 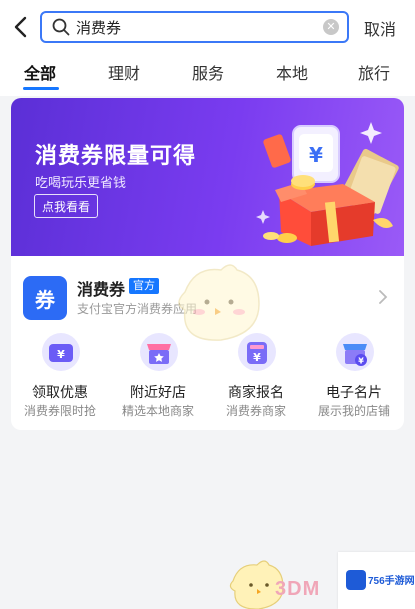 I want to click on service-label: 电子名片, so click(x=354, y=392).